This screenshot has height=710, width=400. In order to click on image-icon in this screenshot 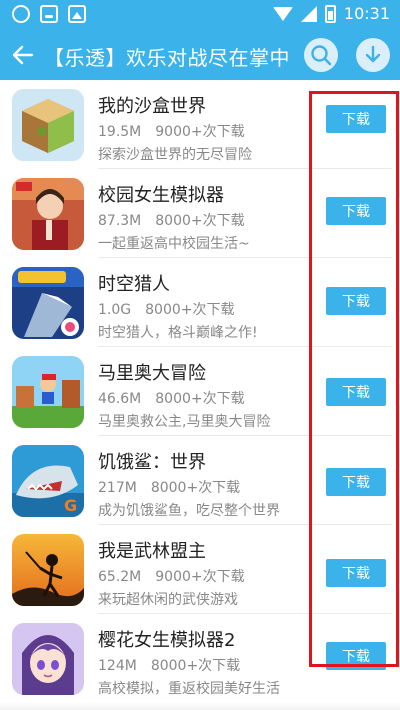, I will do `click(77, 14)`.